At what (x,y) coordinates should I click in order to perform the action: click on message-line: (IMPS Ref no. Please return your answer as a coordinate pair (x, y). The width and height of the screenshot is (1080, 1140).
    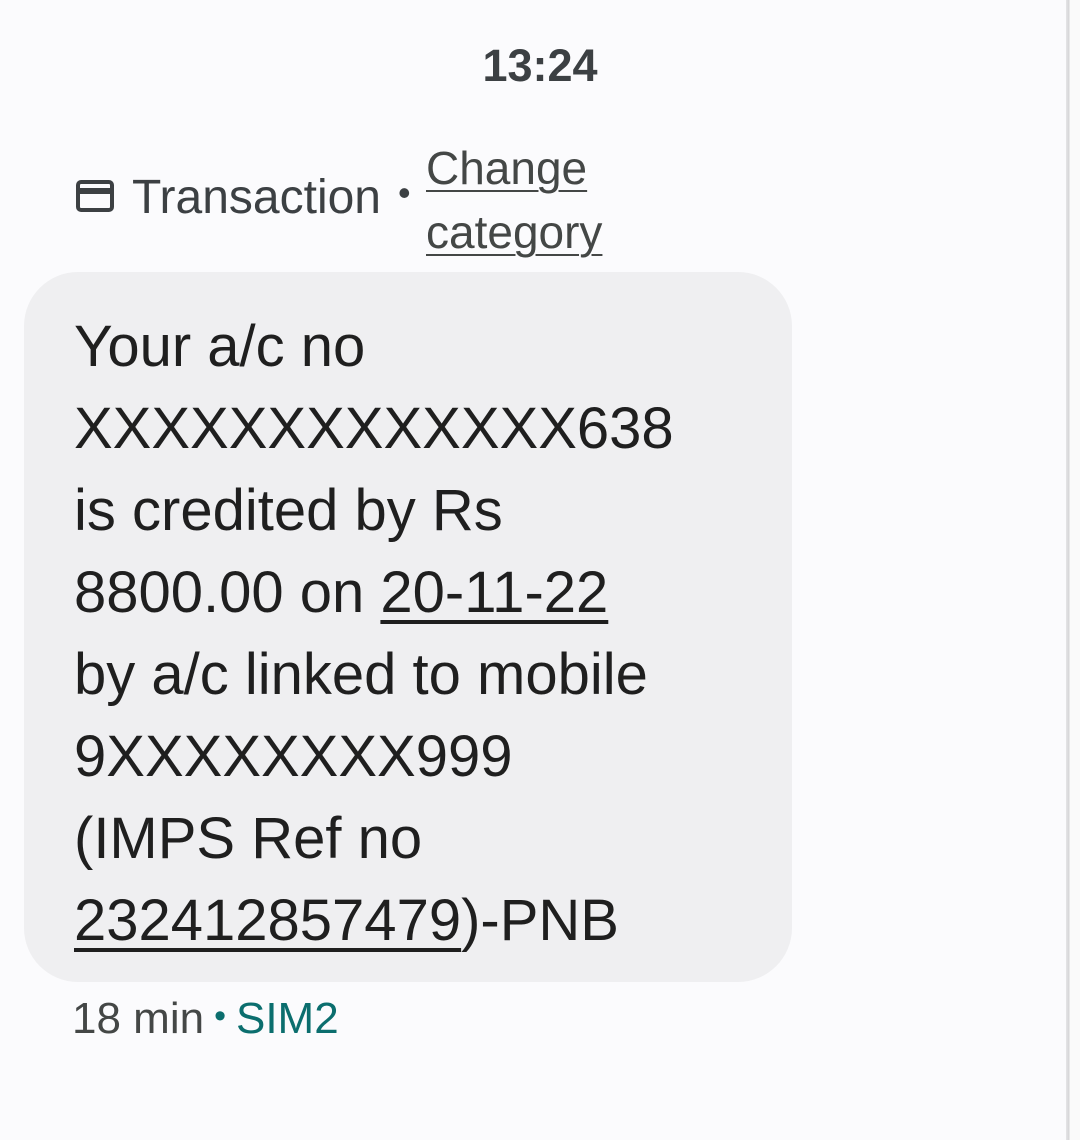
    Looking at the image, I should click on (248, 838).